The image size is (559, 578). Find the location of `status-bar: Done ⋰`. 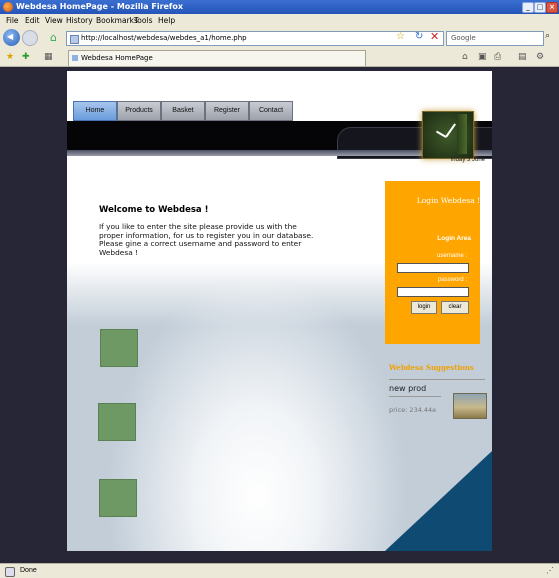

status-bar: Done ⋰ is located at coordinates (279, 570).